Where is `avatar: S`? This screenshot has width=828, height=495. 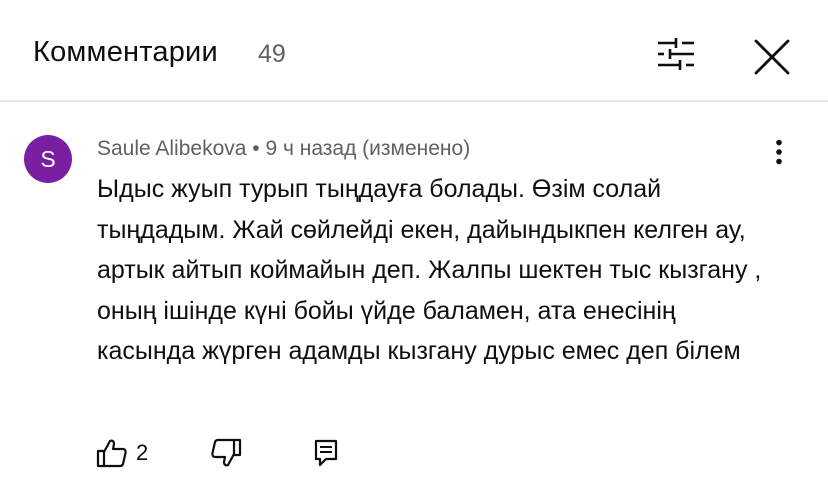 avatar: S is located at coordinates (48, 159).